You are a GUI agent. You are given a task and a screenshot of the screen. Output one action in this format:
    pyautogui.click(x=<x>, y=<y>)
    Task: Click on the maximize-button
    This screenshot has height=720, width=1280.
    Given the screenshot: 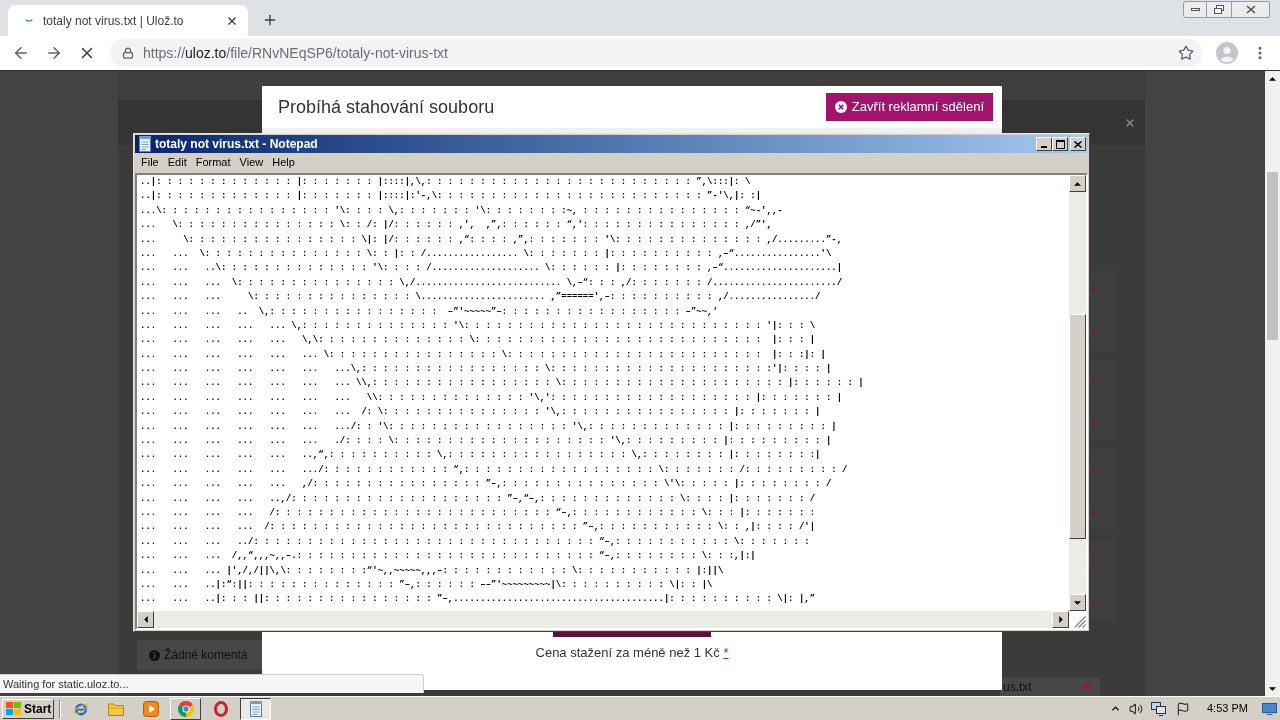 What is the action you would take?
    pyautogui.click(x=1060, y=144)
    